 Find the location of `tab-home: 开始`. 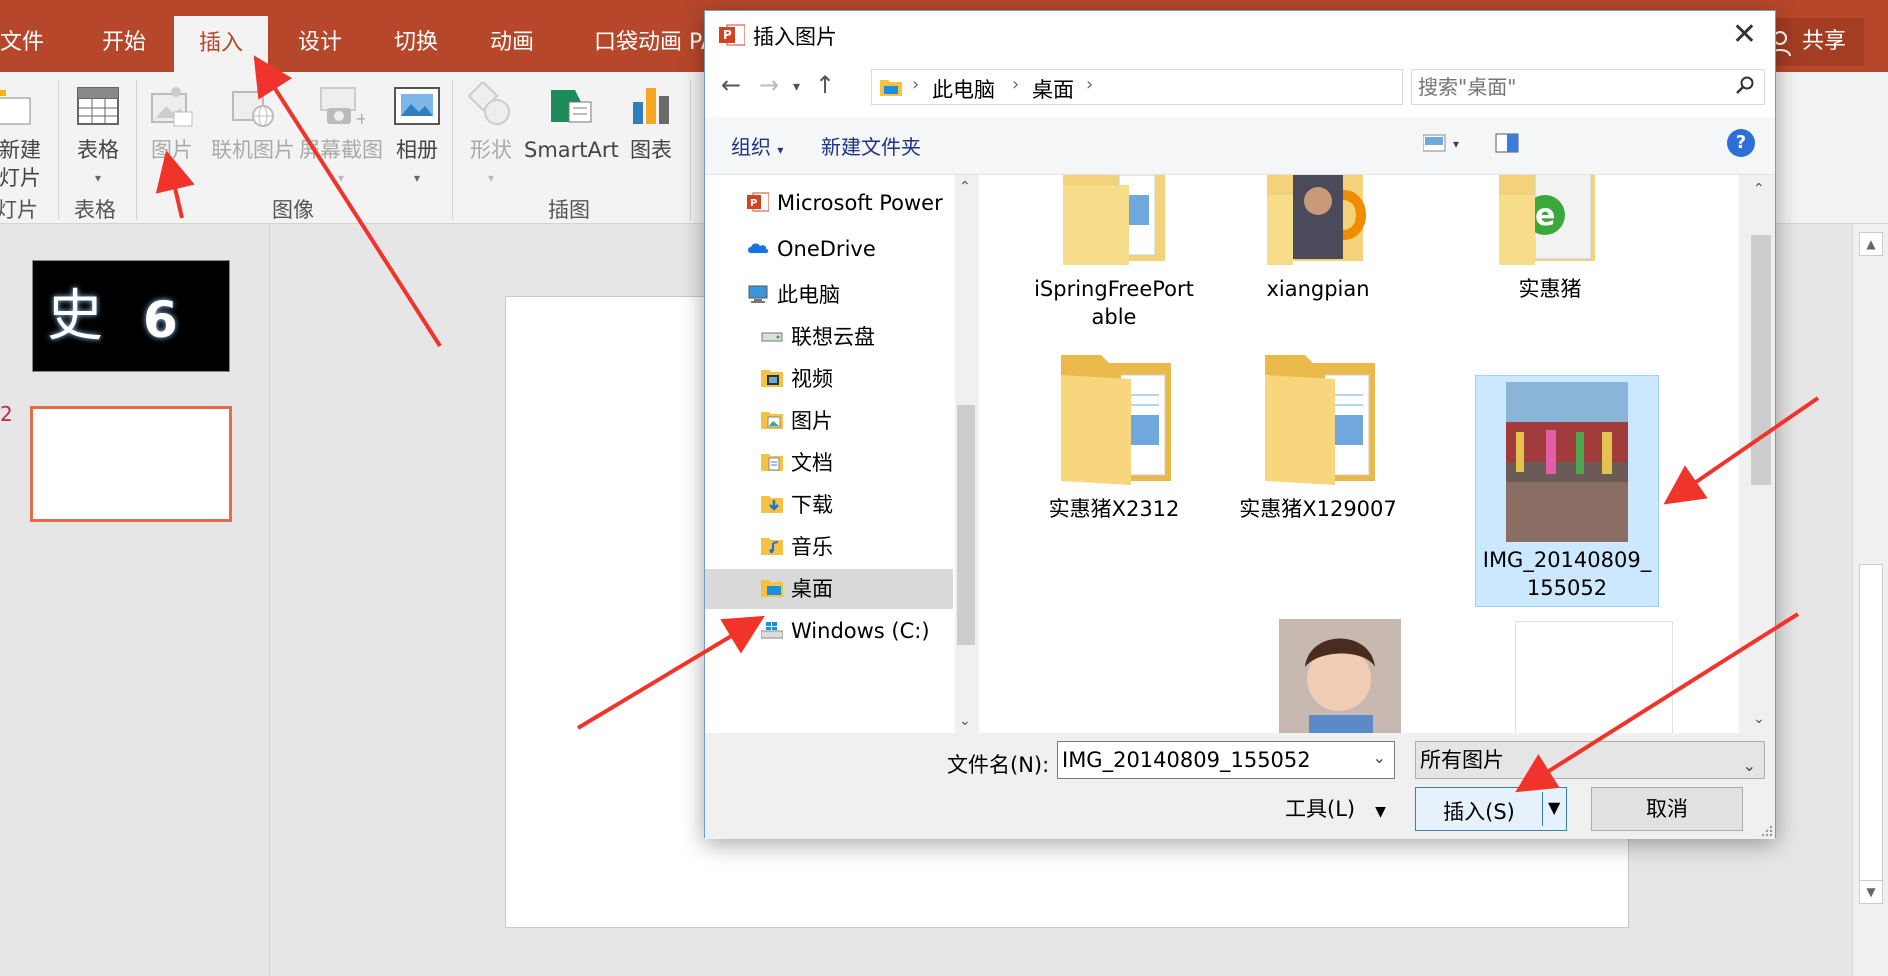

tab-home: 开始 is located at coordinates (124, 36).